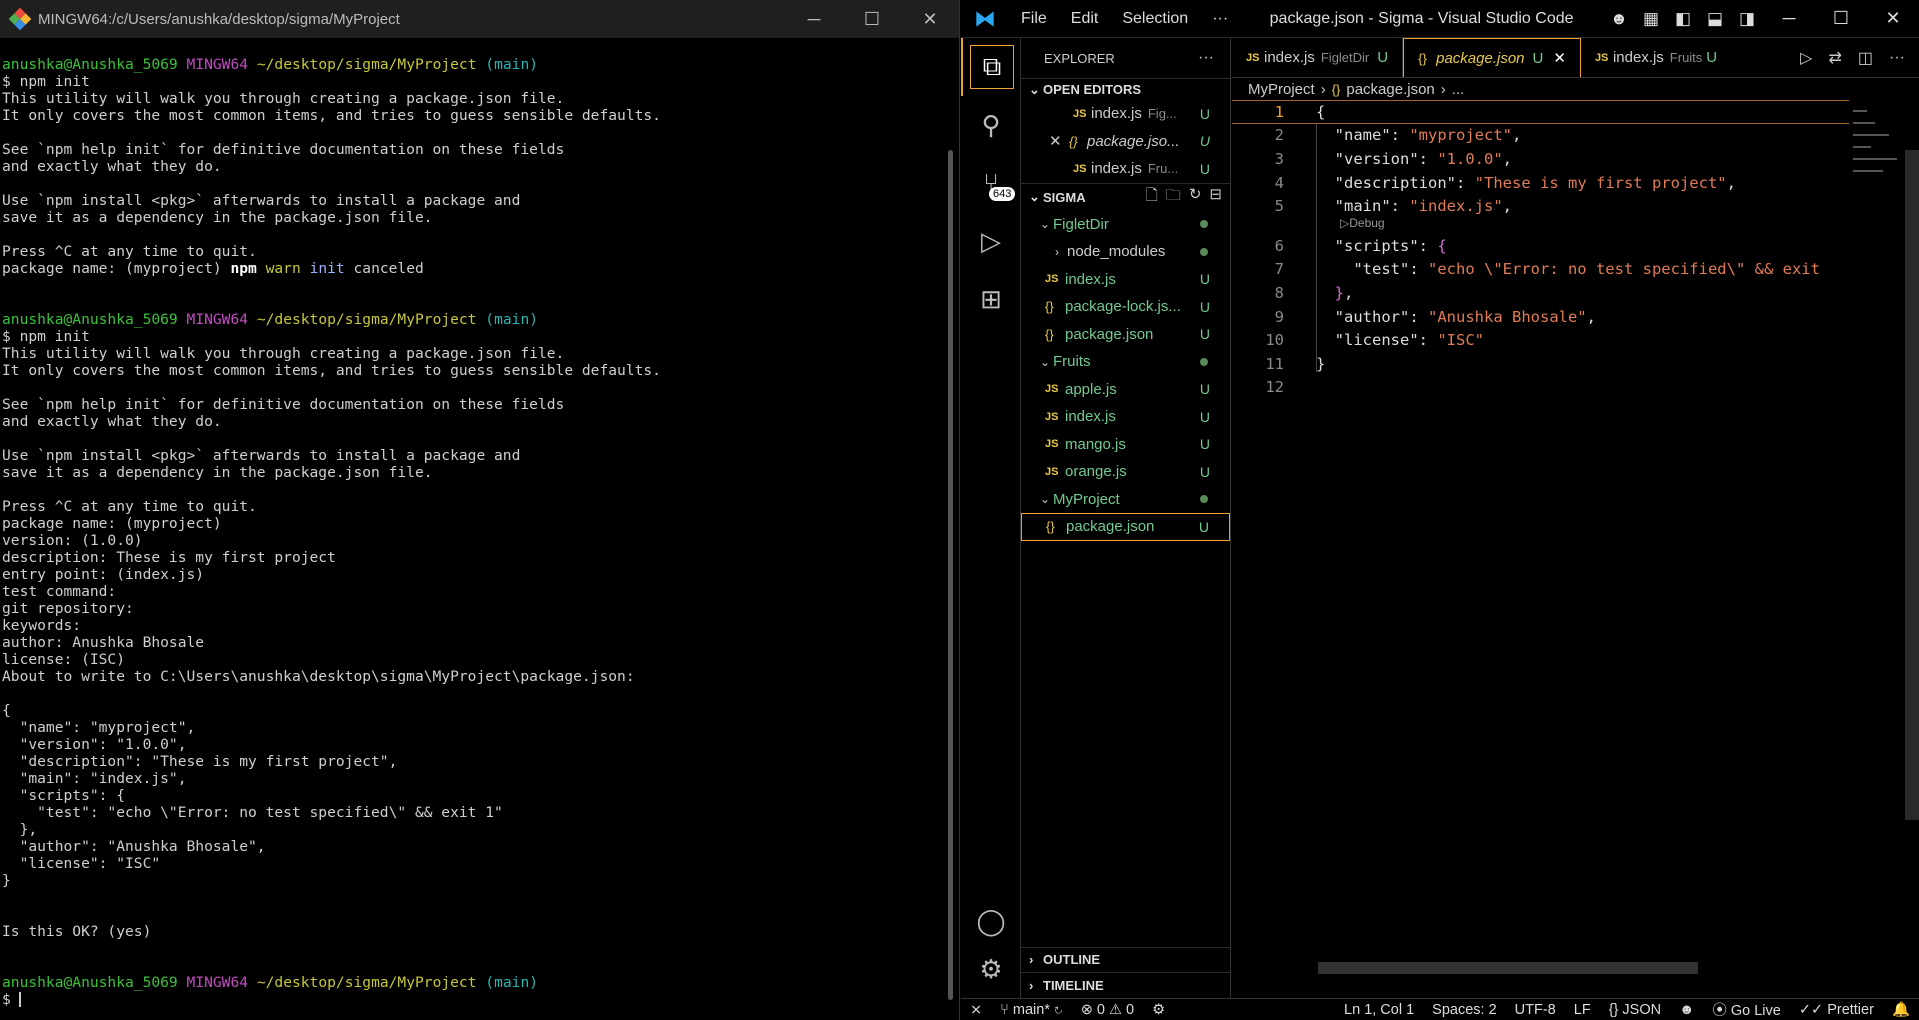  Describe the element at coordinates (1465, 316) in the screenshot. I see `code-text: "author": "Anushka Bhosale",` at that location.